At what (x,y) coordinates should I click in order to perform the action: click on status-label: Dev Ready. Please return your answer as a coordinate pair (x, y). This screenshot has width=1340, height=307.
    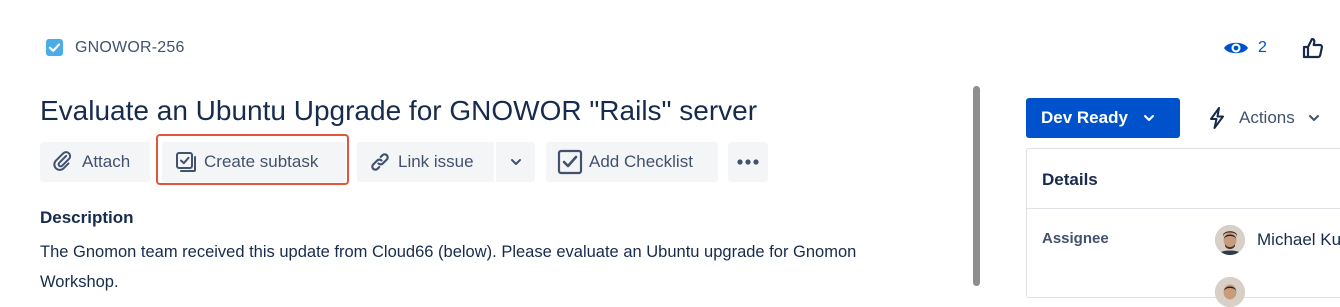
    Looking at the image, I should click on (1084, 117).